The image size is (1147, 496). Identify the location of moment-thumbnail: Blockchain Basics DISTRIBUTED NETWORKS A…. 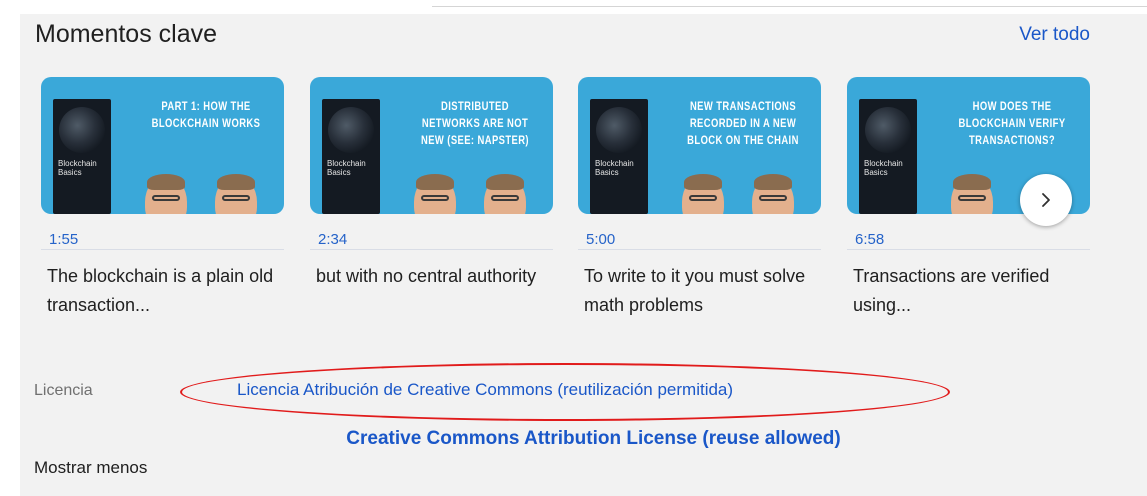
(431, 145).